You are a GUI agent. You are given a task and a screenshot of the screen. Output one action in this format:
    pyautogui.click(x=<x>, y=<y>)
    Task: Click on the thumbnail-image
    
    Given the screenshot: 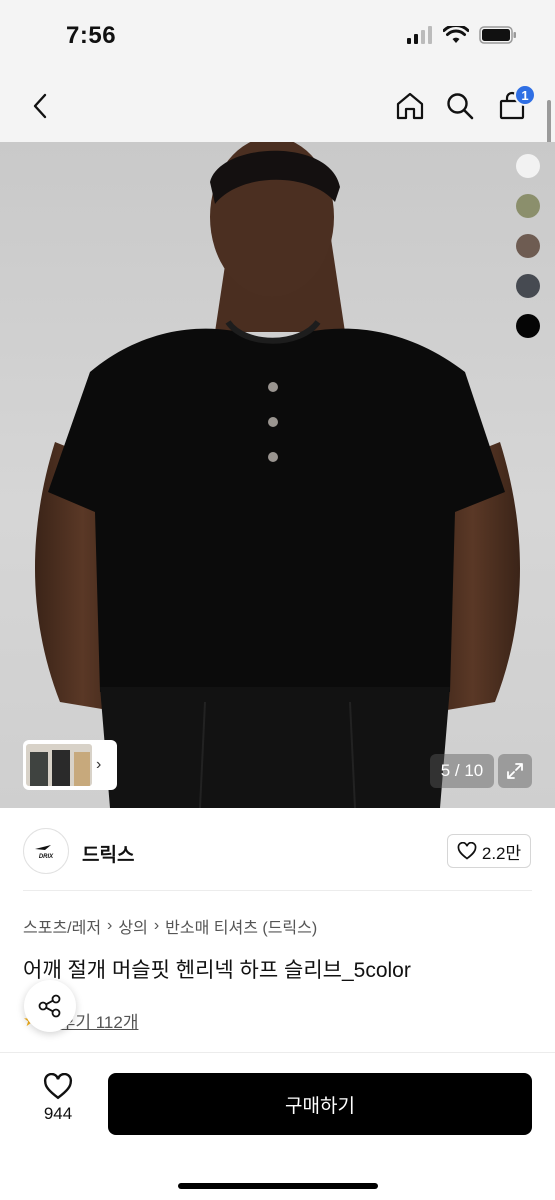 What is the action you would take?
    pyautogui.click(x=59, y=765)
    